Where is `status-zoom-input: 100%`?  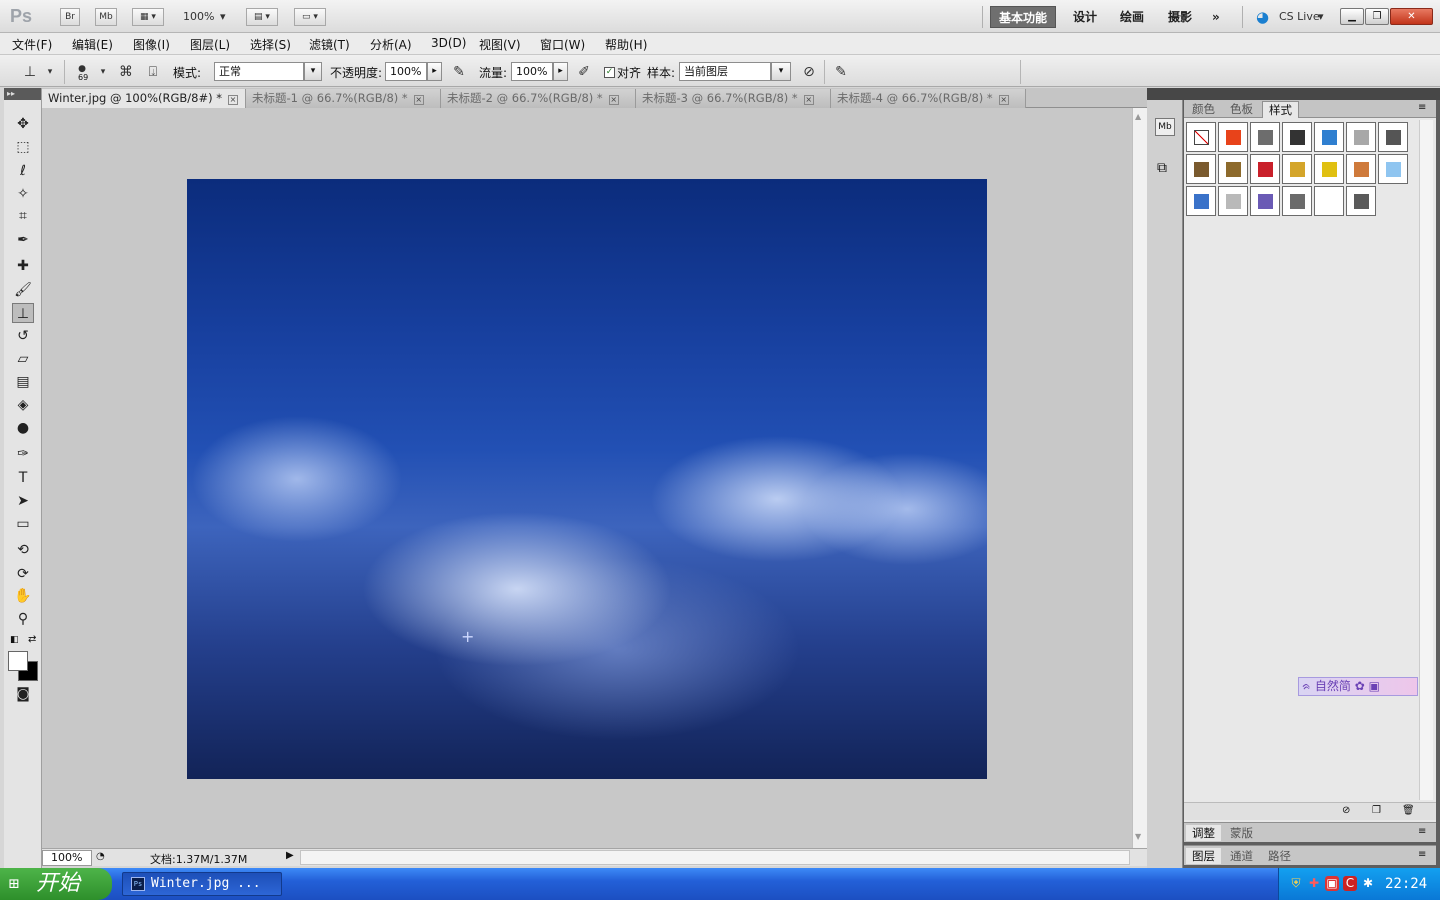
status-zoom-input: 100% is located at coordinates (67, 858).